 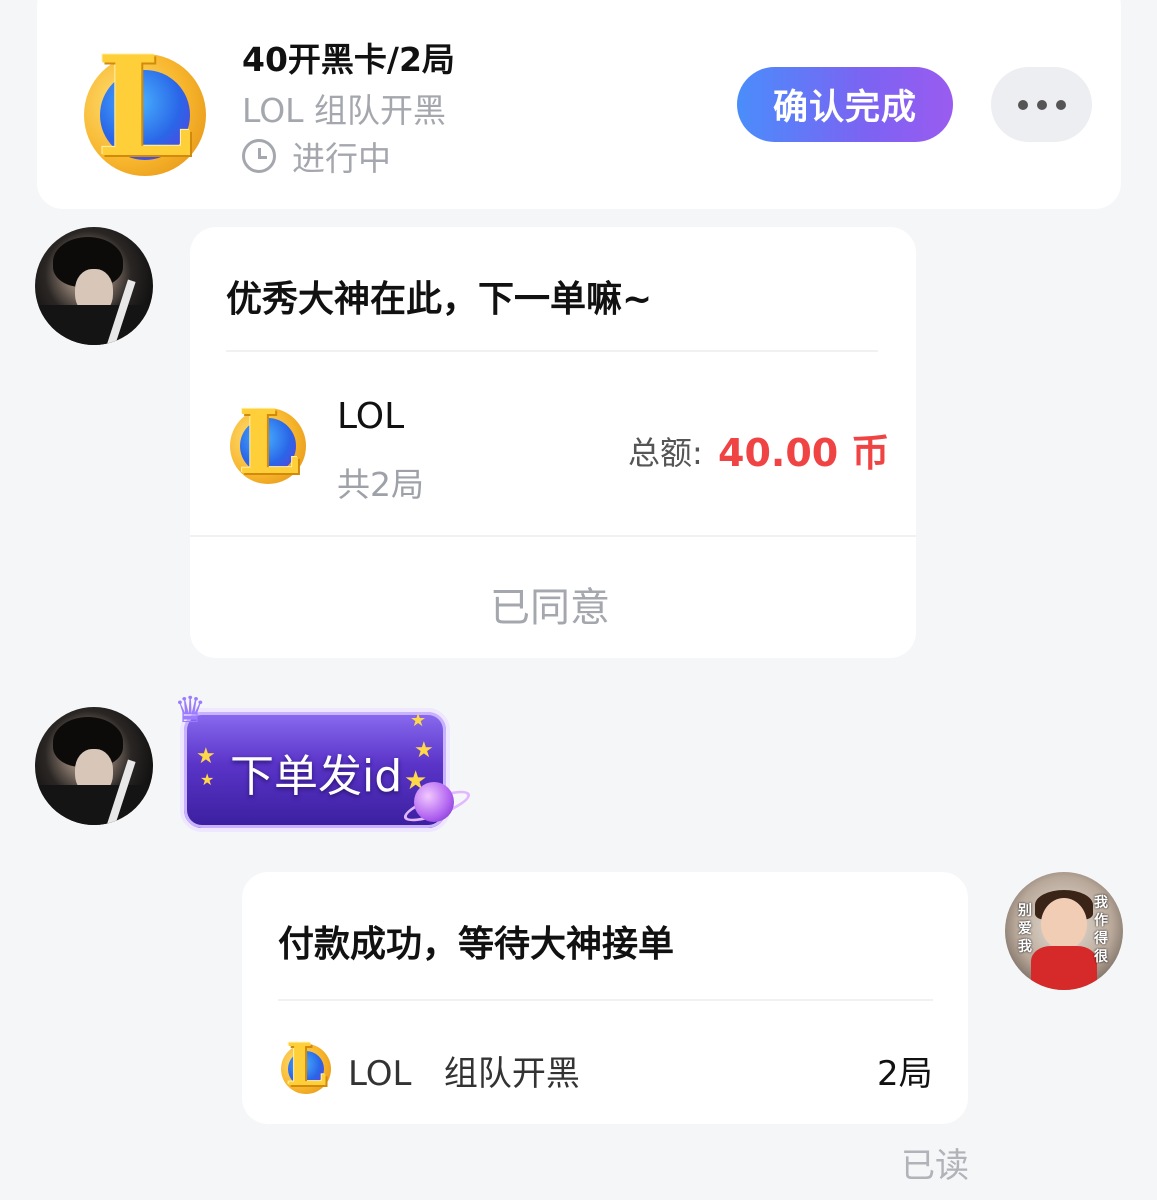 I want to click on payment-game-line: LOL 组队开黑, so click(x=464, y=1074).